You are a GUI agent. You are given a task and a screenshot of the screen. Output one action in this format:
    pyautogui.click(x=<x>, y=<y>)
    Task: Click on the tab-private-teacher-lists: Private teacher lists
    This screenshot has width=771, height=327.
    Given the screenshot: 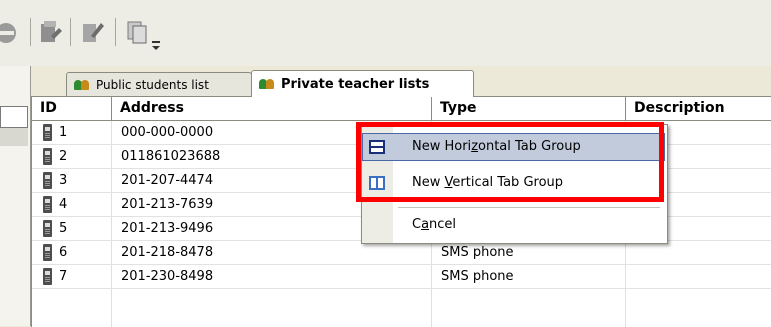 What is the action you would take?
    pyautogui.click(x=362, y=83)
    